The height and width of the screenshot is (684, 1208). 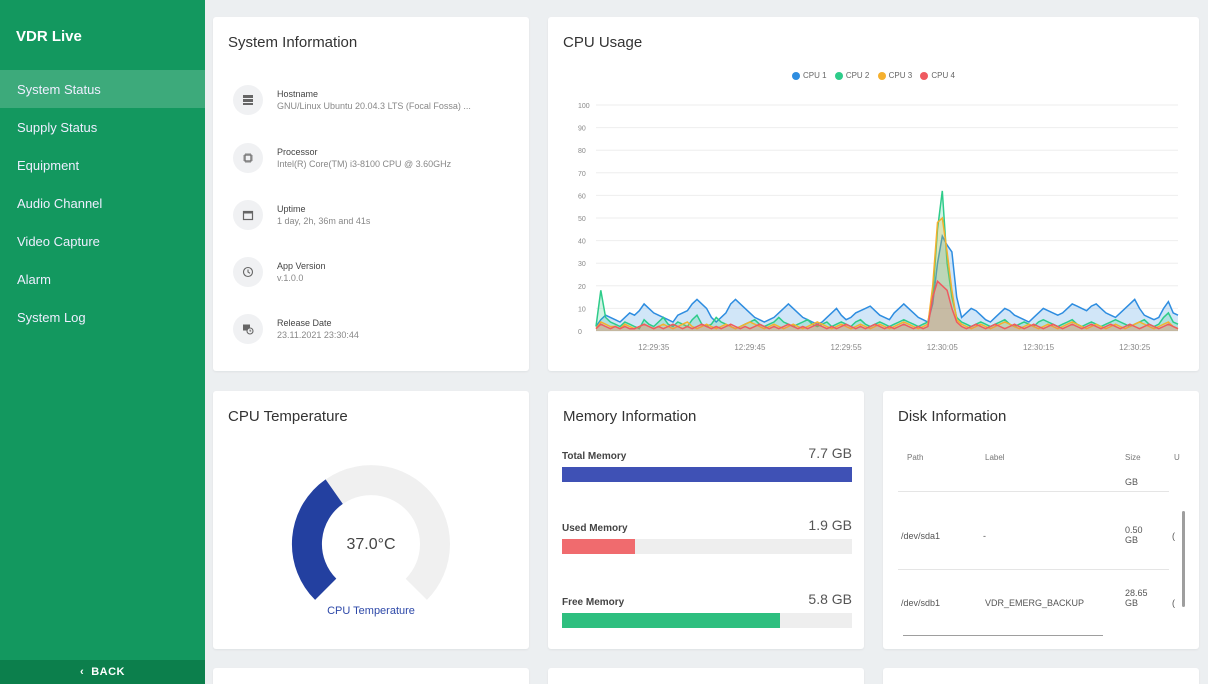 I want to click on column-header-path: Path, so click(x=915, y=457).